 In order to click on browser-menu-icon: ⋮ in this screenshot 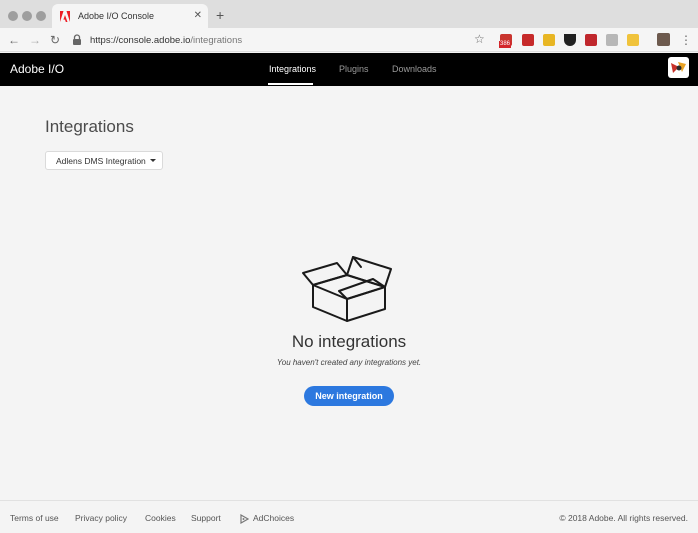, I will do `click(686, 40)`.